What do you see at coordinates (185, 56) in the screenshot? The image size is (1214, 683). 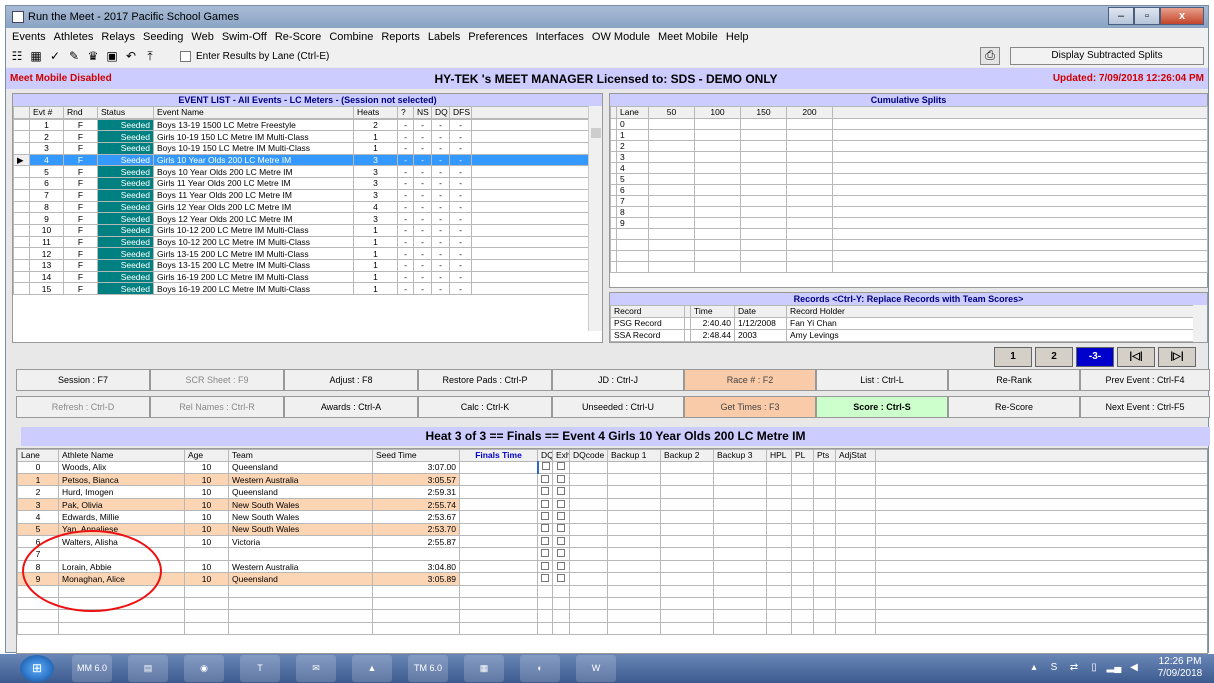 I see `enter-by-lane-checkbox` at bounding box center [185, 56].